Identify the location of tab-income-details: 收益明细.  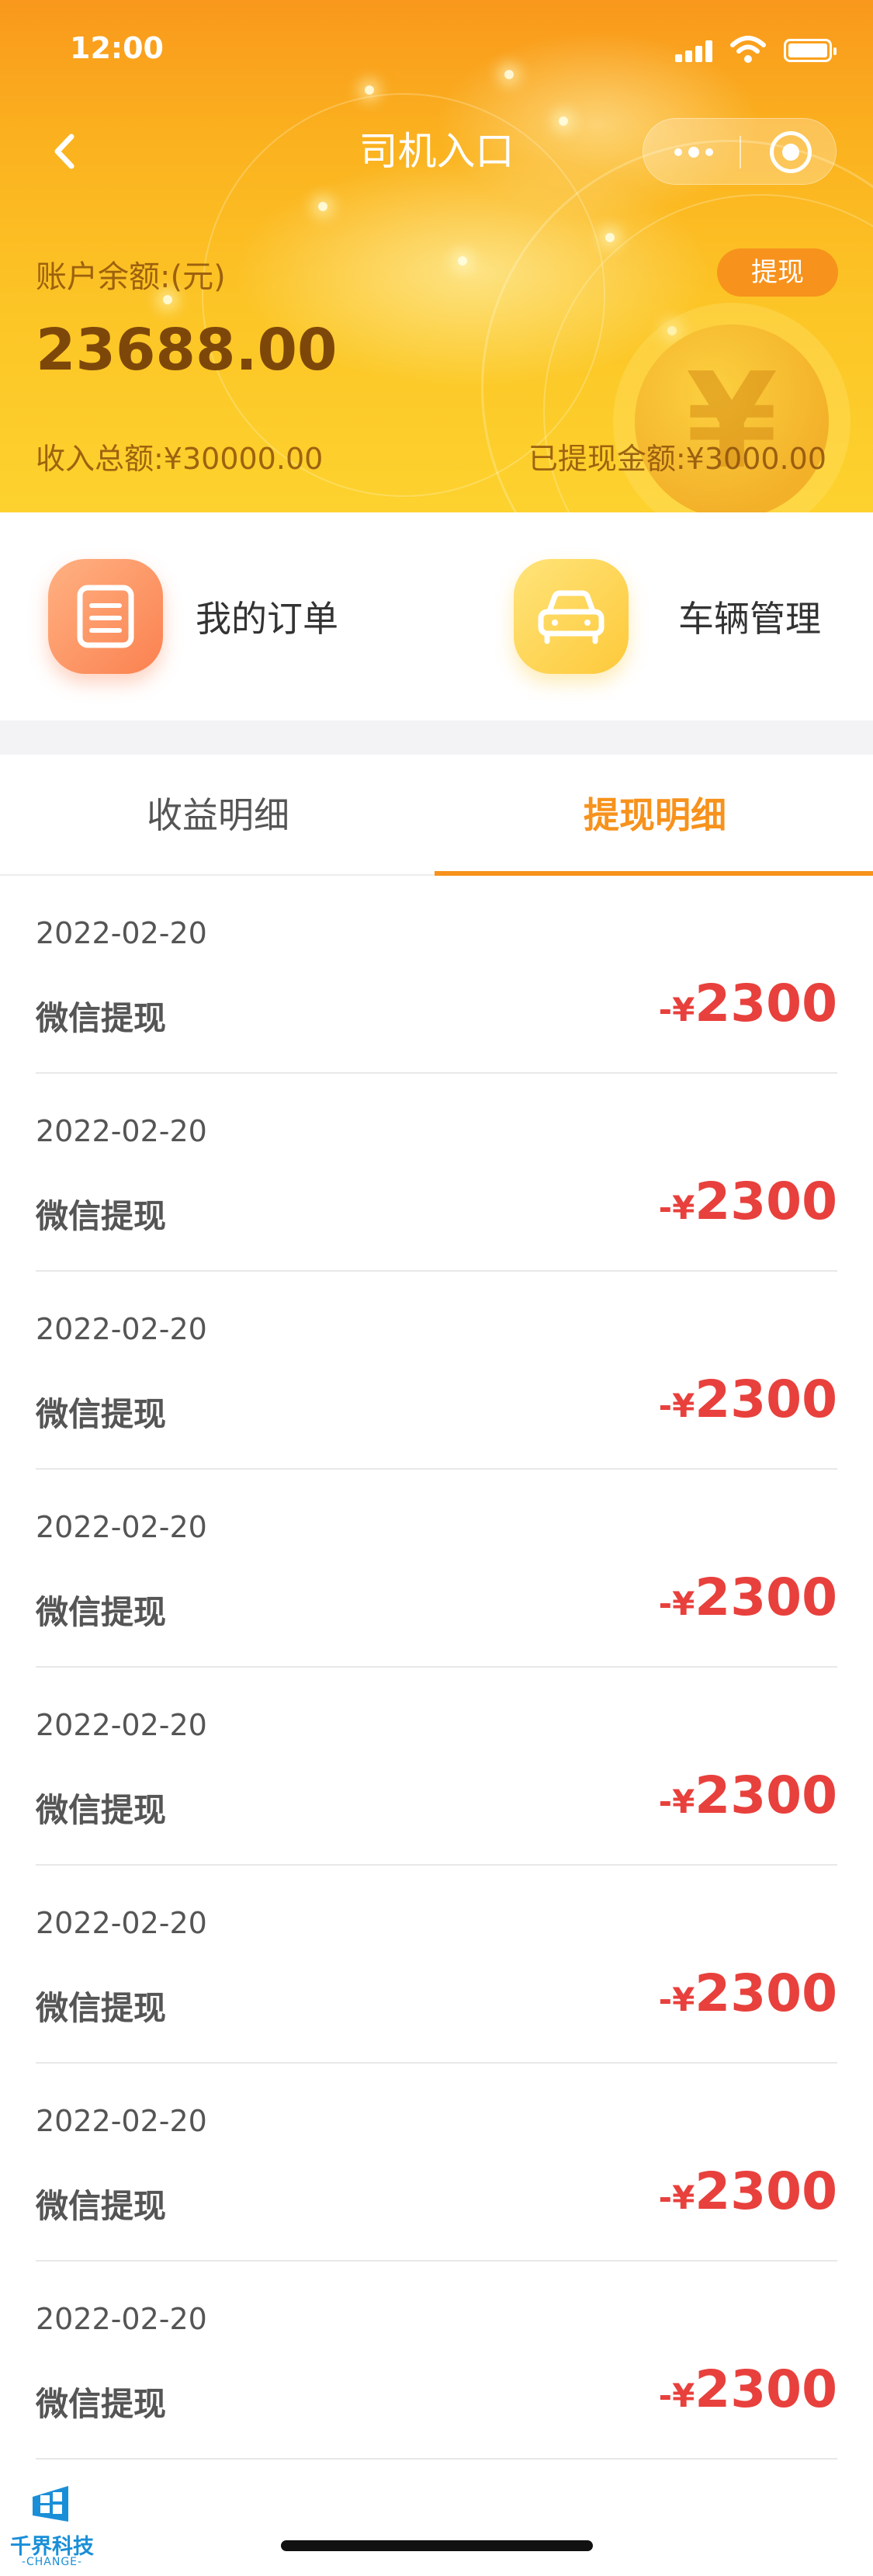
(218, 815).